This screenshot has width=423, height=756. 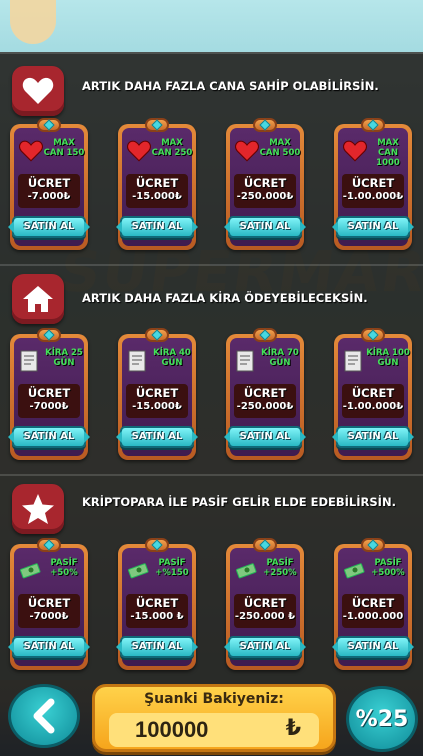 I want to click on item-label: PASİF +250%, so click(x=280, y=568).